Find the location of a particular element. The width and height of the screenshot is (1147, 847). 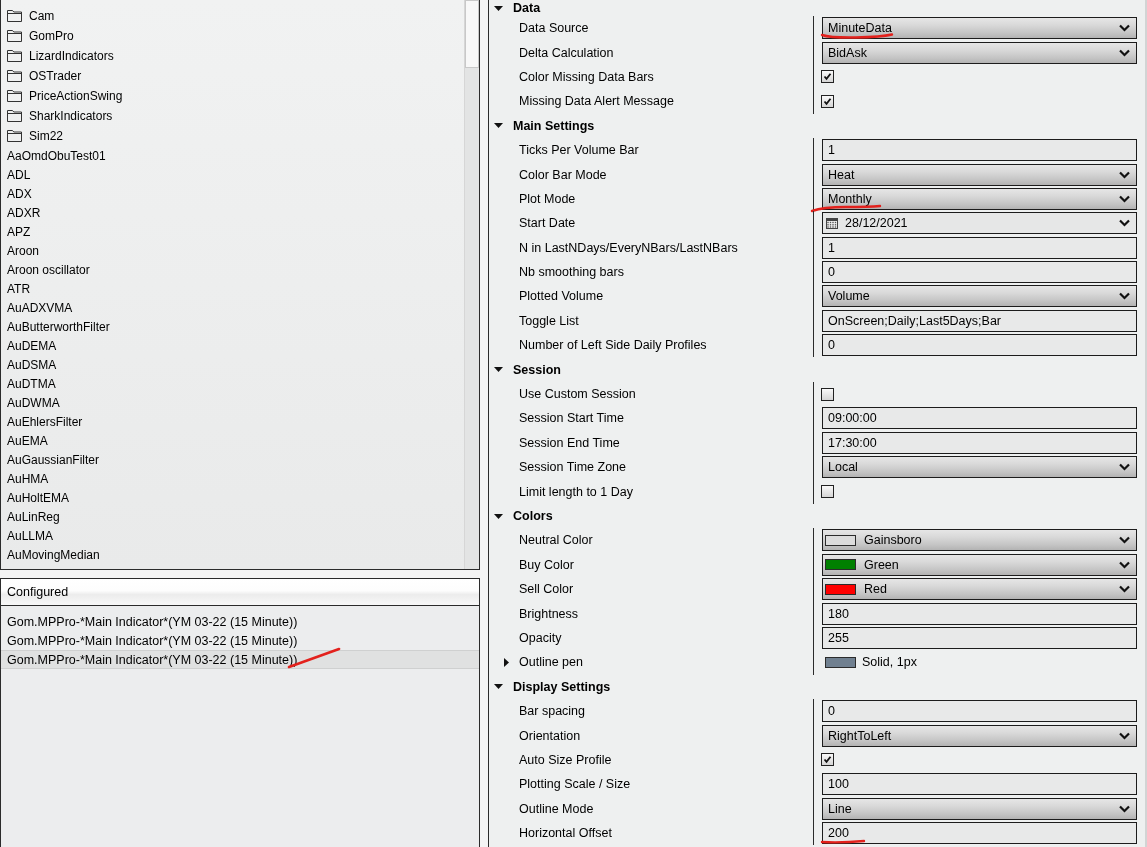

dropdown: Heat is located at coordinates (979, 174).